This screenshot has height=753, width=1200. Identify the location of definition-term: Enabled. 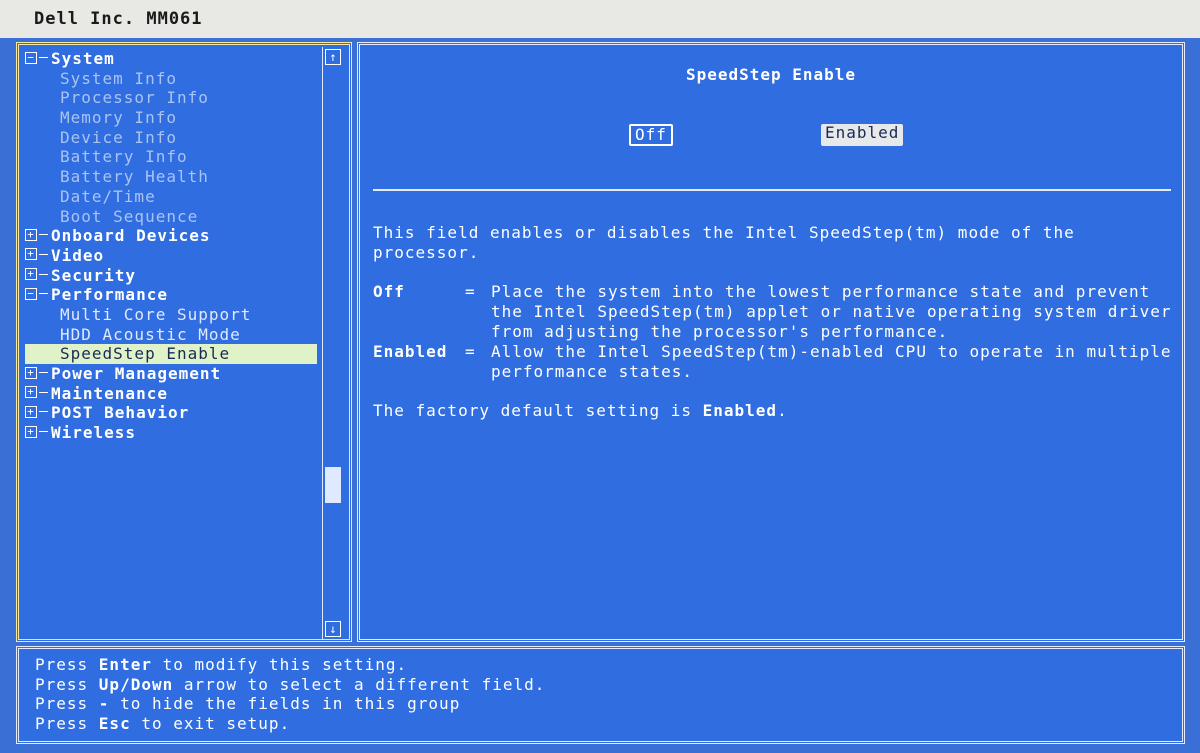
(410, 351).